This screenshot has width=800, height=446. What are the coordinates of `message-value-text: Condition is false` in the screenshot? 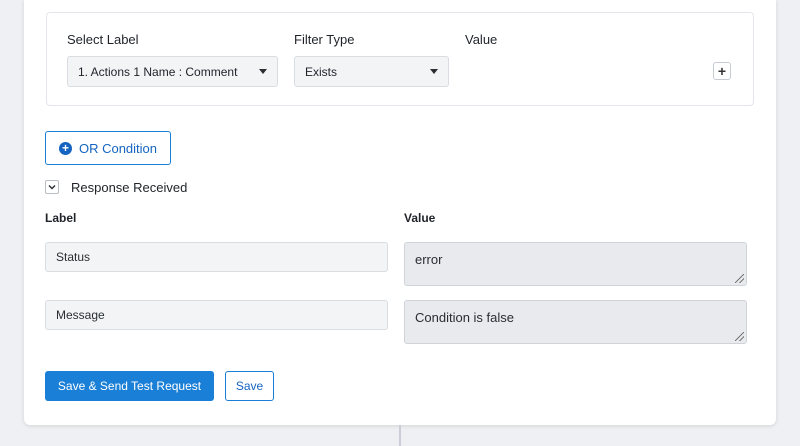 It's located at (464, 317).